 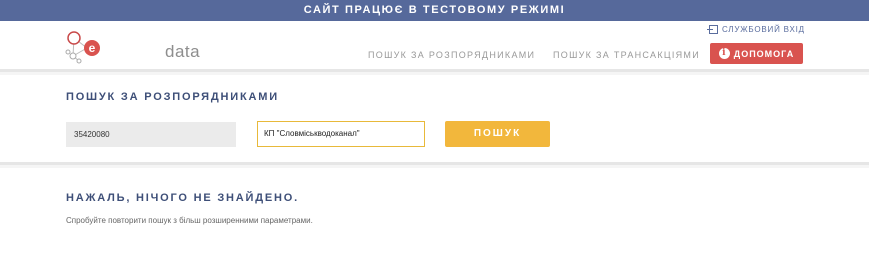 What do you see at coordinates (172, 97) in the screenshot?
I see `search-title: ПОШУК ЗА РОЗПОРЯДНИКАМИ` at bounding box center [172, 97].